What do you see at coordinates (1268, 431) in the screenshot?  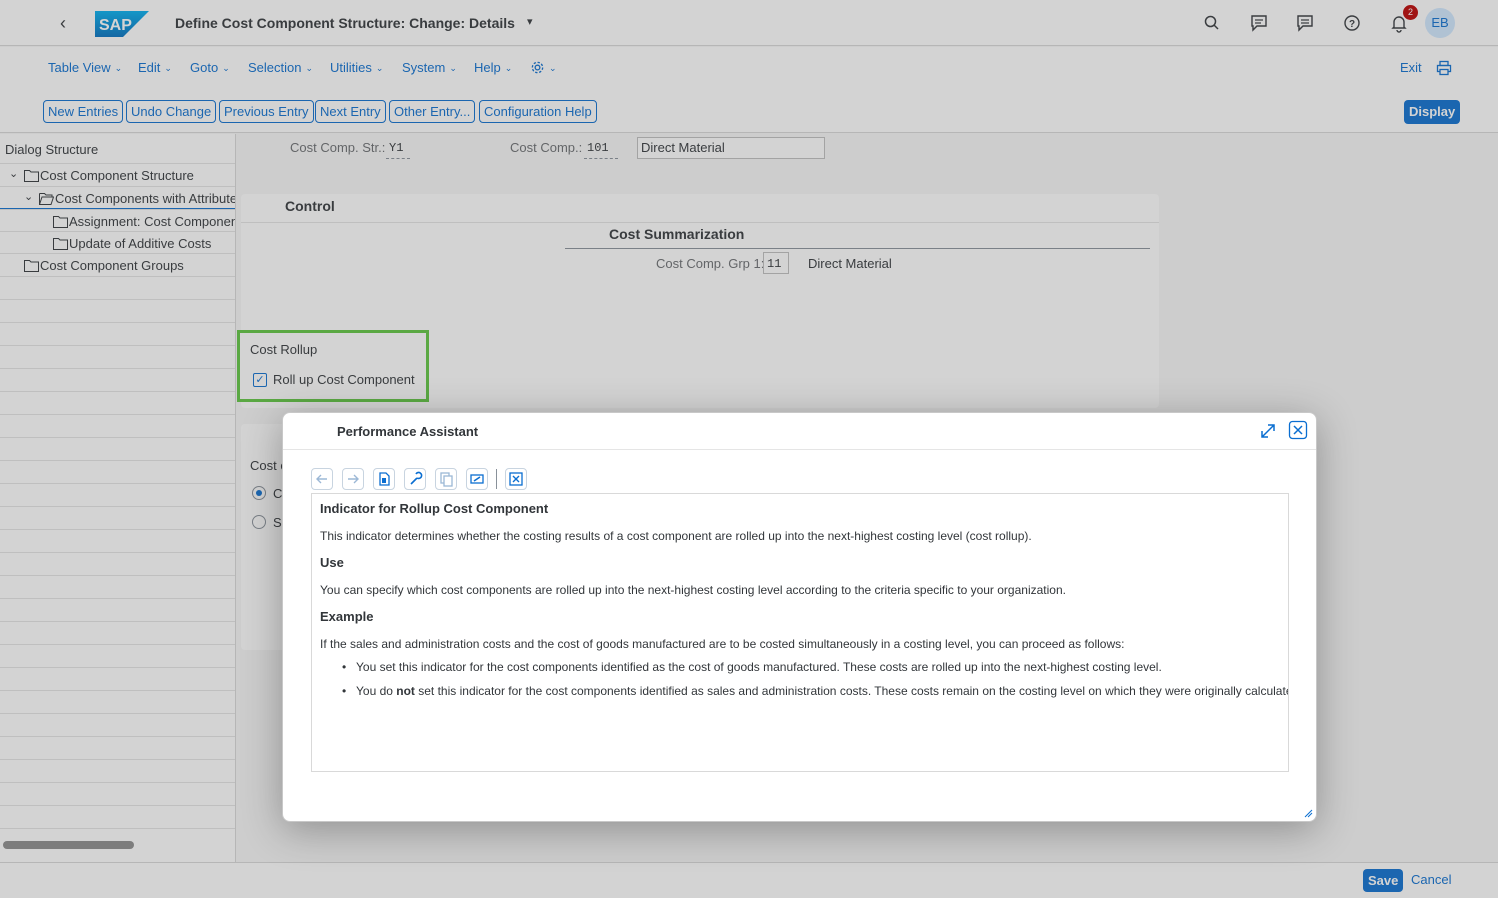 I see `expand-icon` at bounding box center [1268, 431].